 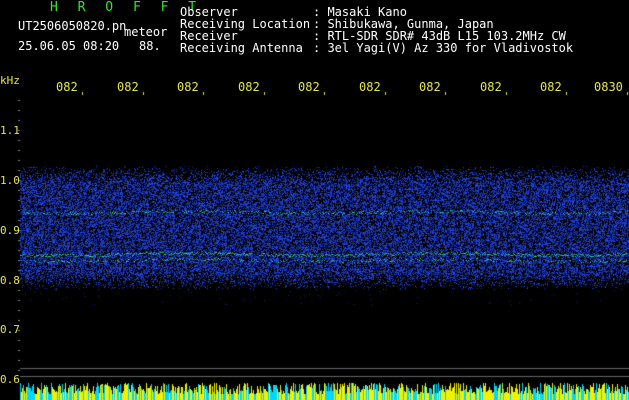 What do you see at coordinates (10, 180) in the screenshot?
I see `y-tick-label: 1.0` at bounding box center [10, 180].